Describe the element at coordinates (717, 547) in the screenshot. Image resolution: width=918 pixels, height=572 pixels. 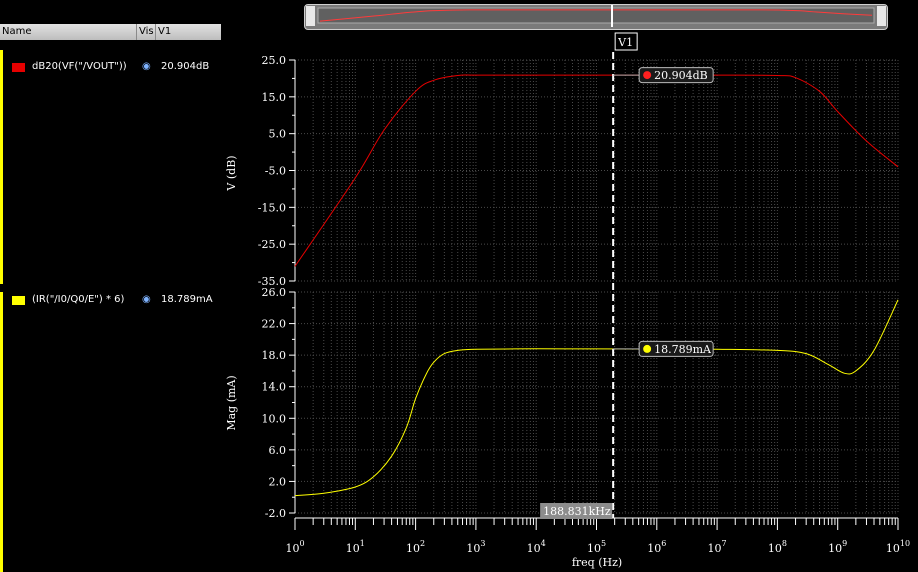
I see `x-tick-label: 107` at that location.